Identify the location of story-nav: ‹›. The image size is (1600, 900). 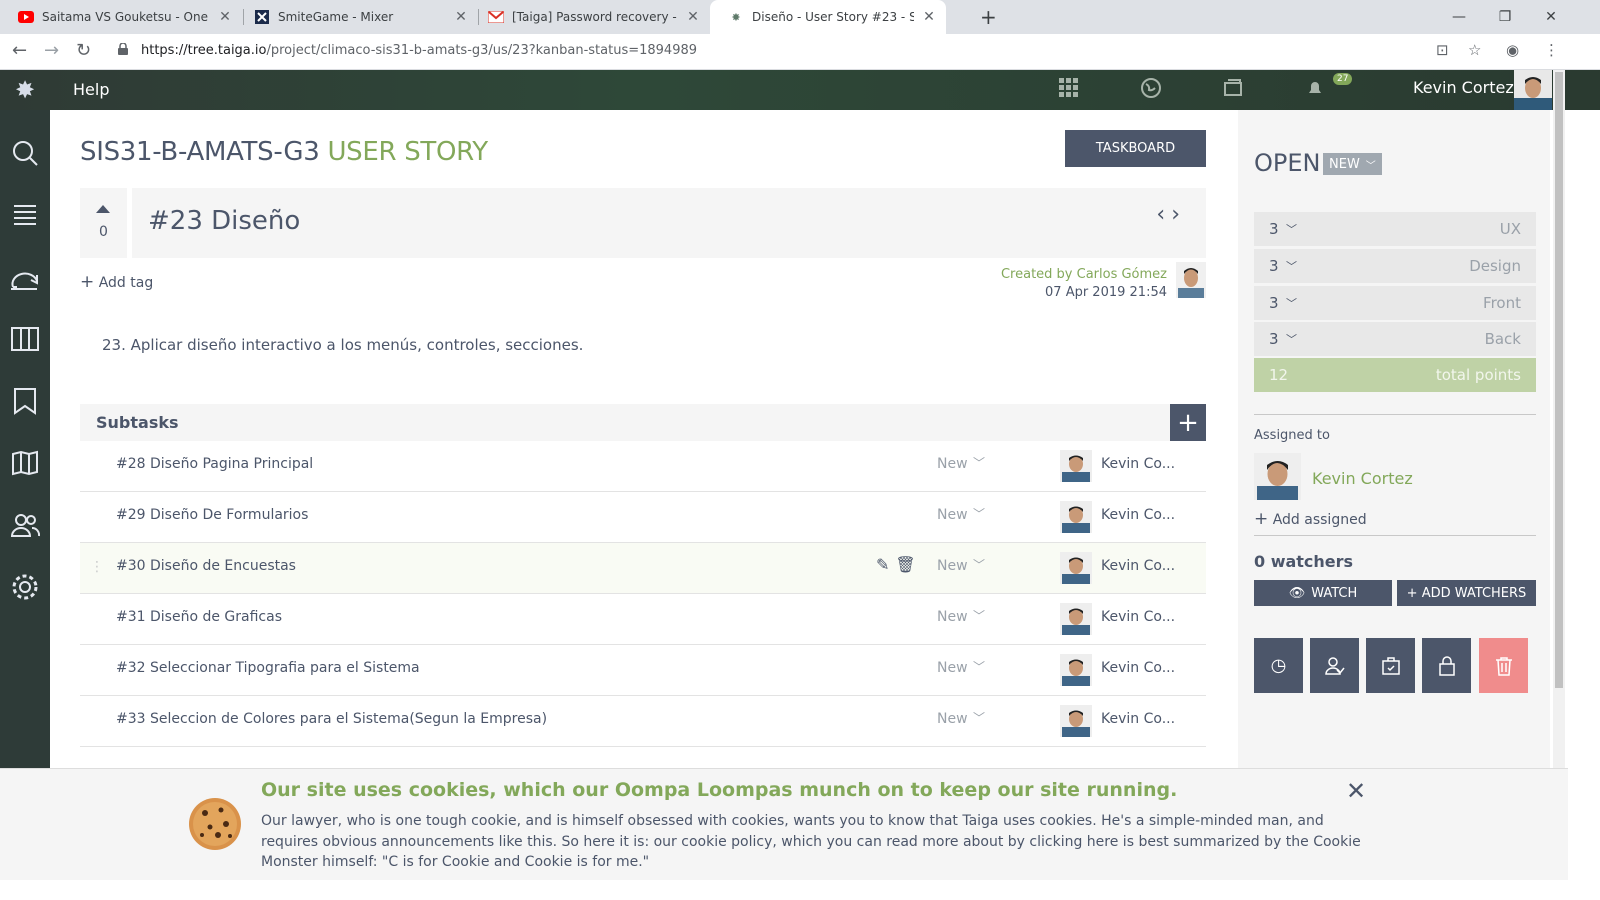
(1171, 214).